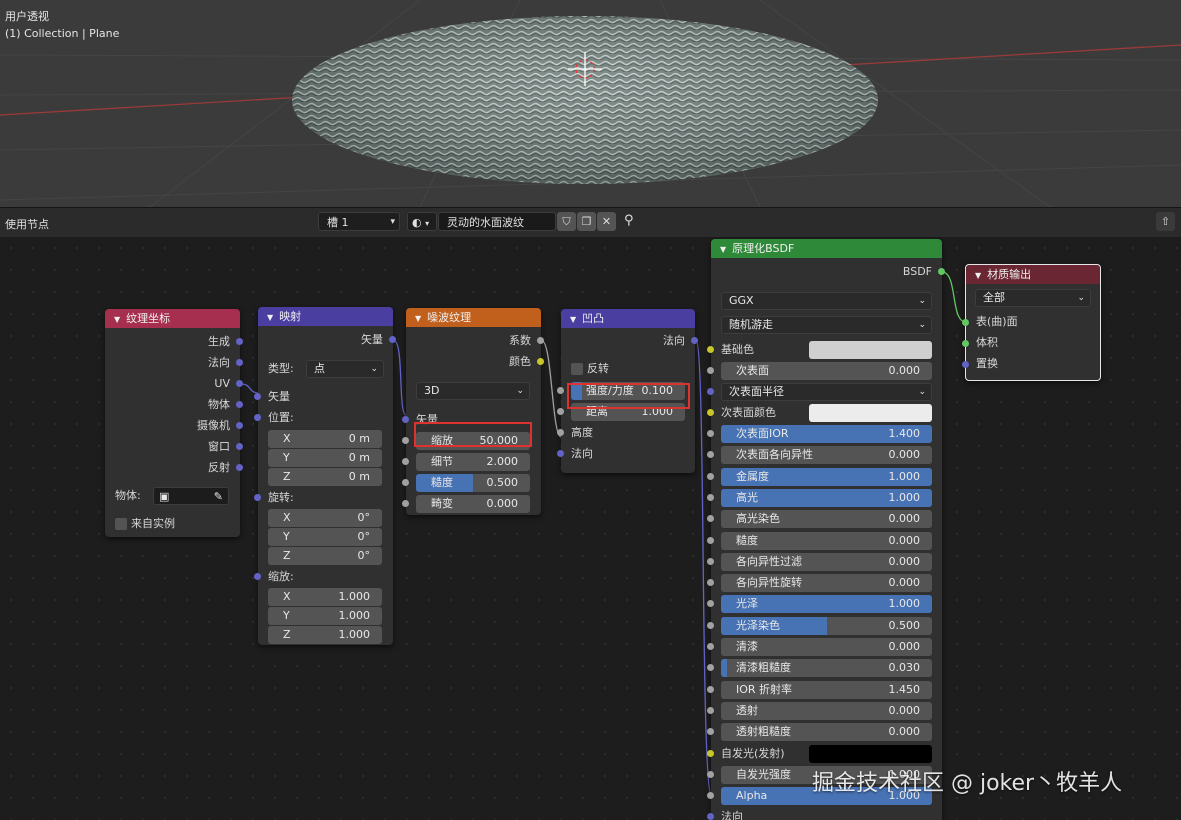 Image resolution: width=1181 pixels, height=820 pixels. What do you see at coordinates (710, 370) in the screenshot?
I see `socket-subsurface` at bounding box center [710, 370].